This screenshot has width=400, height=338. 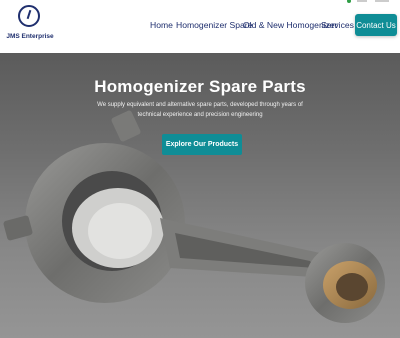 What do you see at coordinates (214, 25) in the screenshot?
I see `nav-homogenizer-spare: Homogenizer Spare` at bounding box center [214, 25].